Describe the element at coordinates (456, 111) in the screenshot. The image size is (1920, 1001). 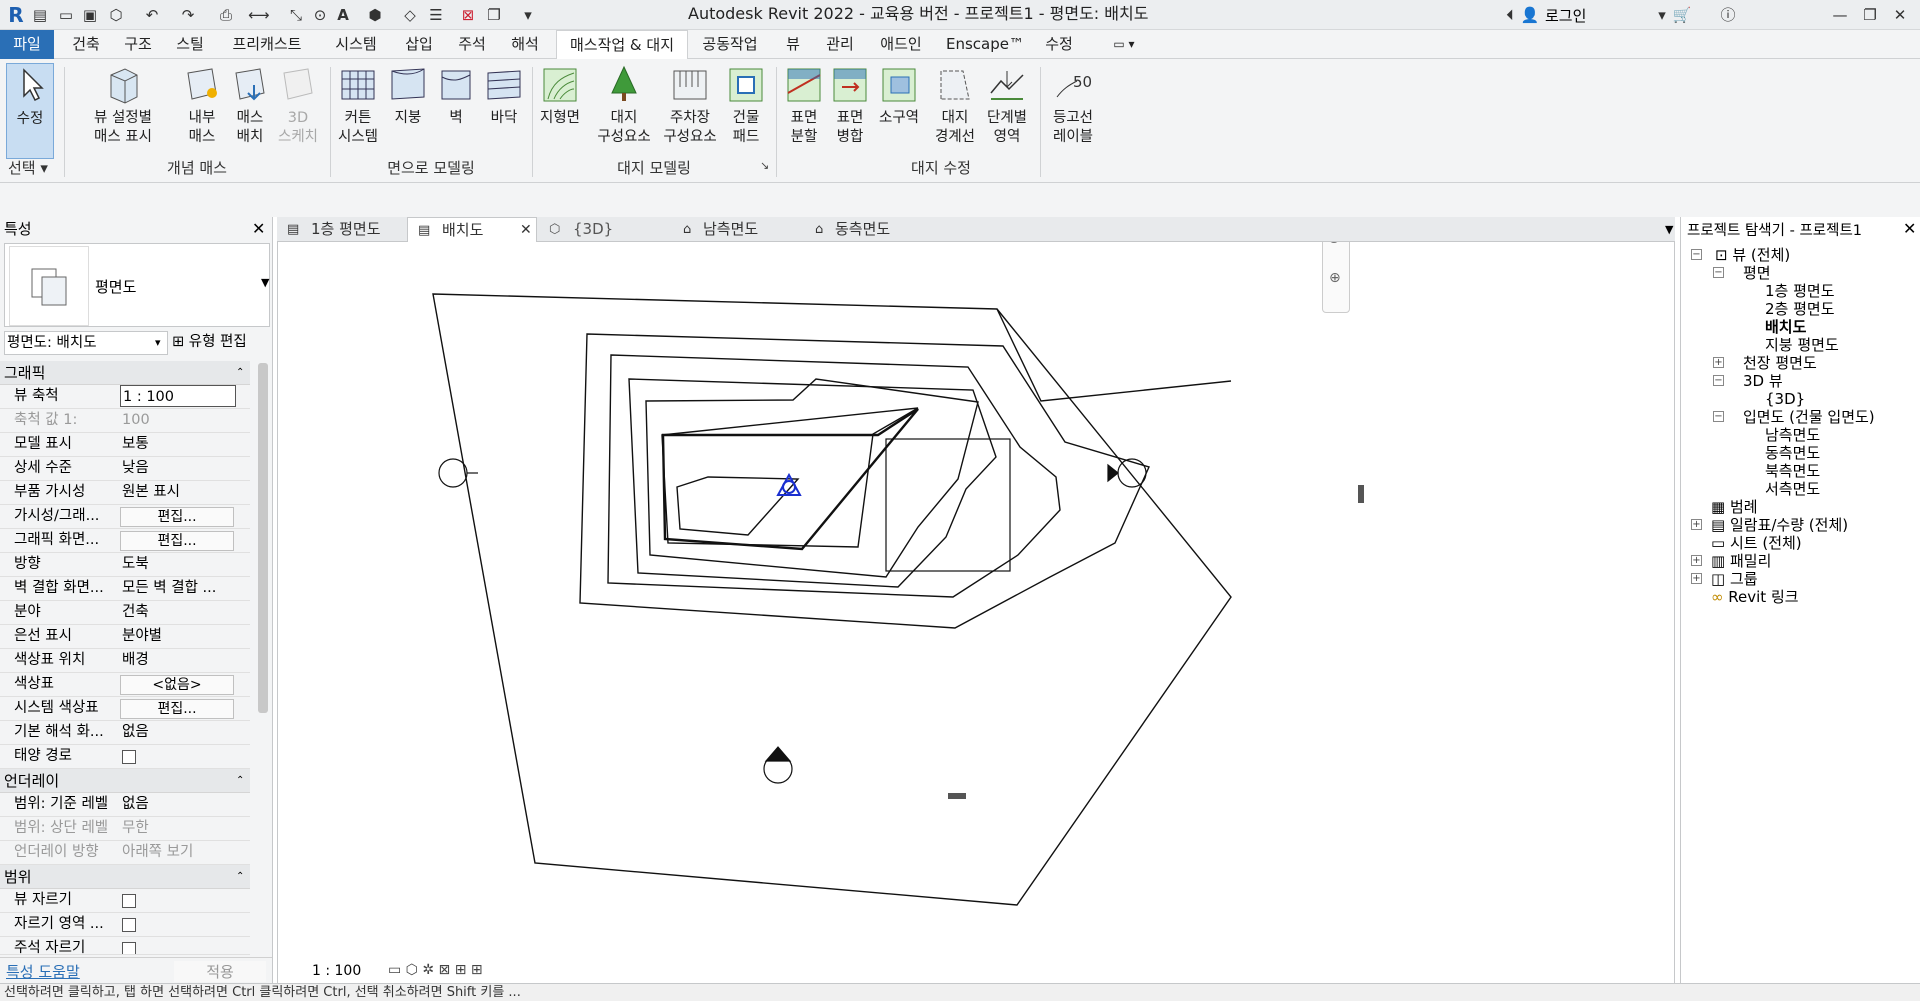
I see `wall-by-face-button: 벽` at that location.